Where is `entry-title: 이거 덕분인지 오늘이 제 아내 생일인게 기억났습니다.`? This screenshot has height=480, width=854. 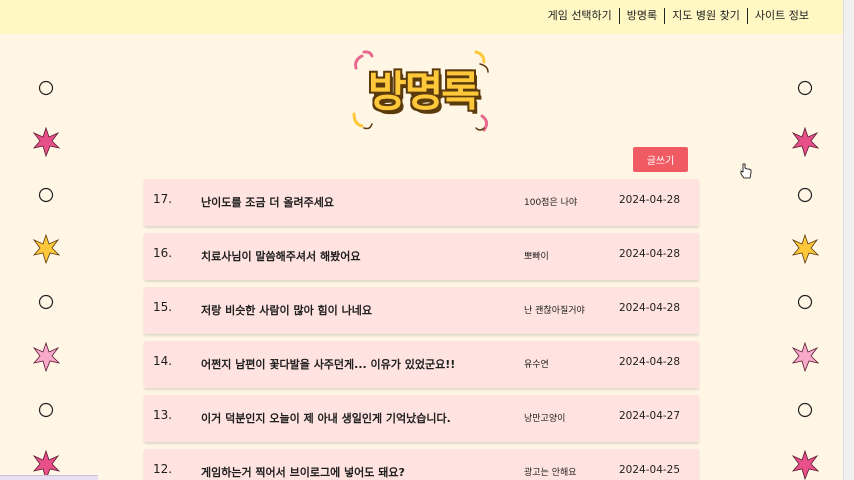
entry-title: 이거 덕분인지 오늘이 제 아내 생일인게 기억났습니다. is located at coordinates (326, 418).